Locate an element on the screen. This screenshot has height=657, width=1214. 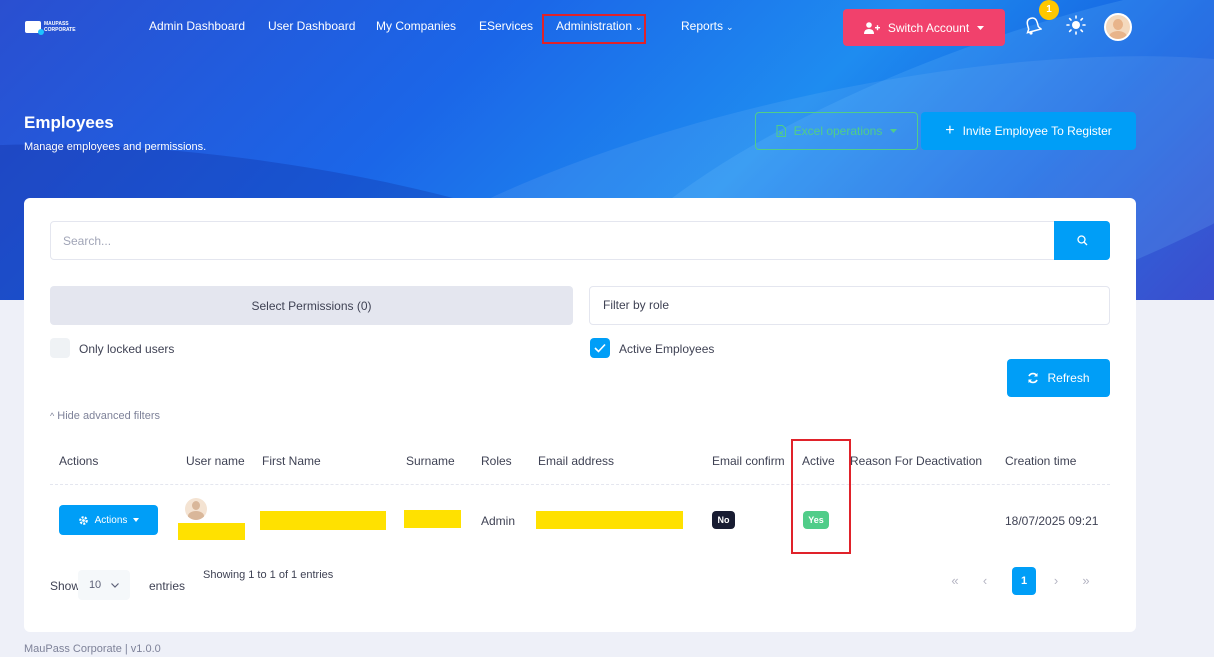
pagination-first-button: « is located at coordinates (955, 581).